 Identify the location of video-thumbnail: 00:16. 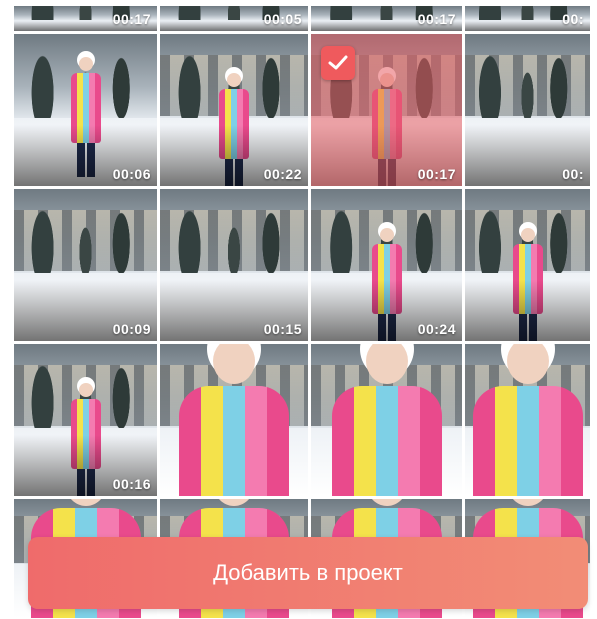
(85, 420).